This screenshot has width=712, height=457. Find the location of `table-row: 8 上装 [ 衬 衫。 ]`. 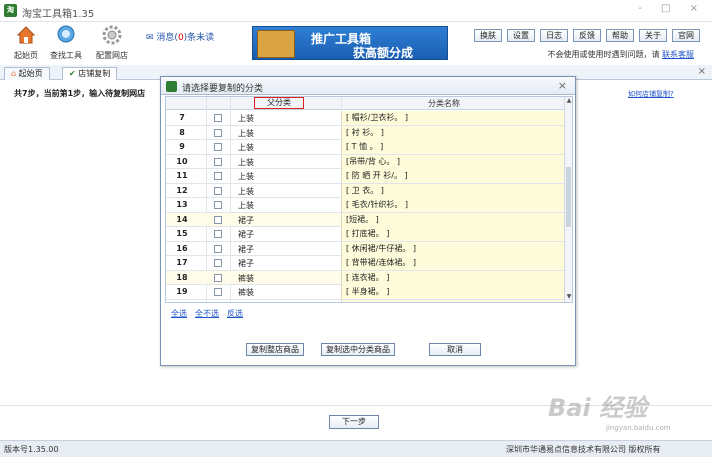

table-row: 8 上装 [ 衬 衫。 ] is located at coordinates (366, 132).